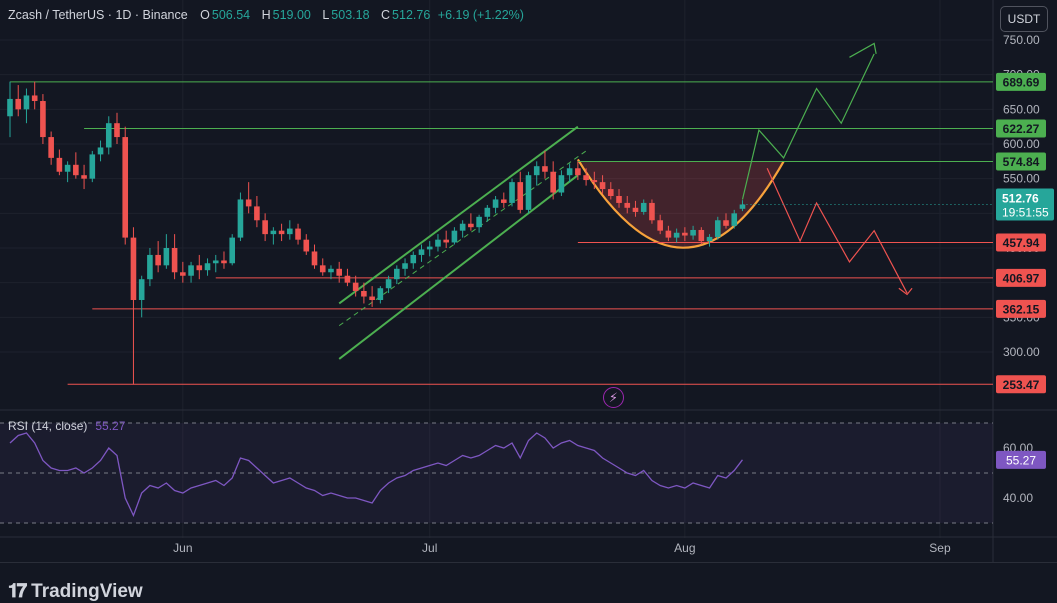 The height and width of the screenshot is (603, 1057). What do you see at coordinates (1021, 144) in the screenshot?
I see `price-tick-label: 600.00` at bounding box center [1021, 144].